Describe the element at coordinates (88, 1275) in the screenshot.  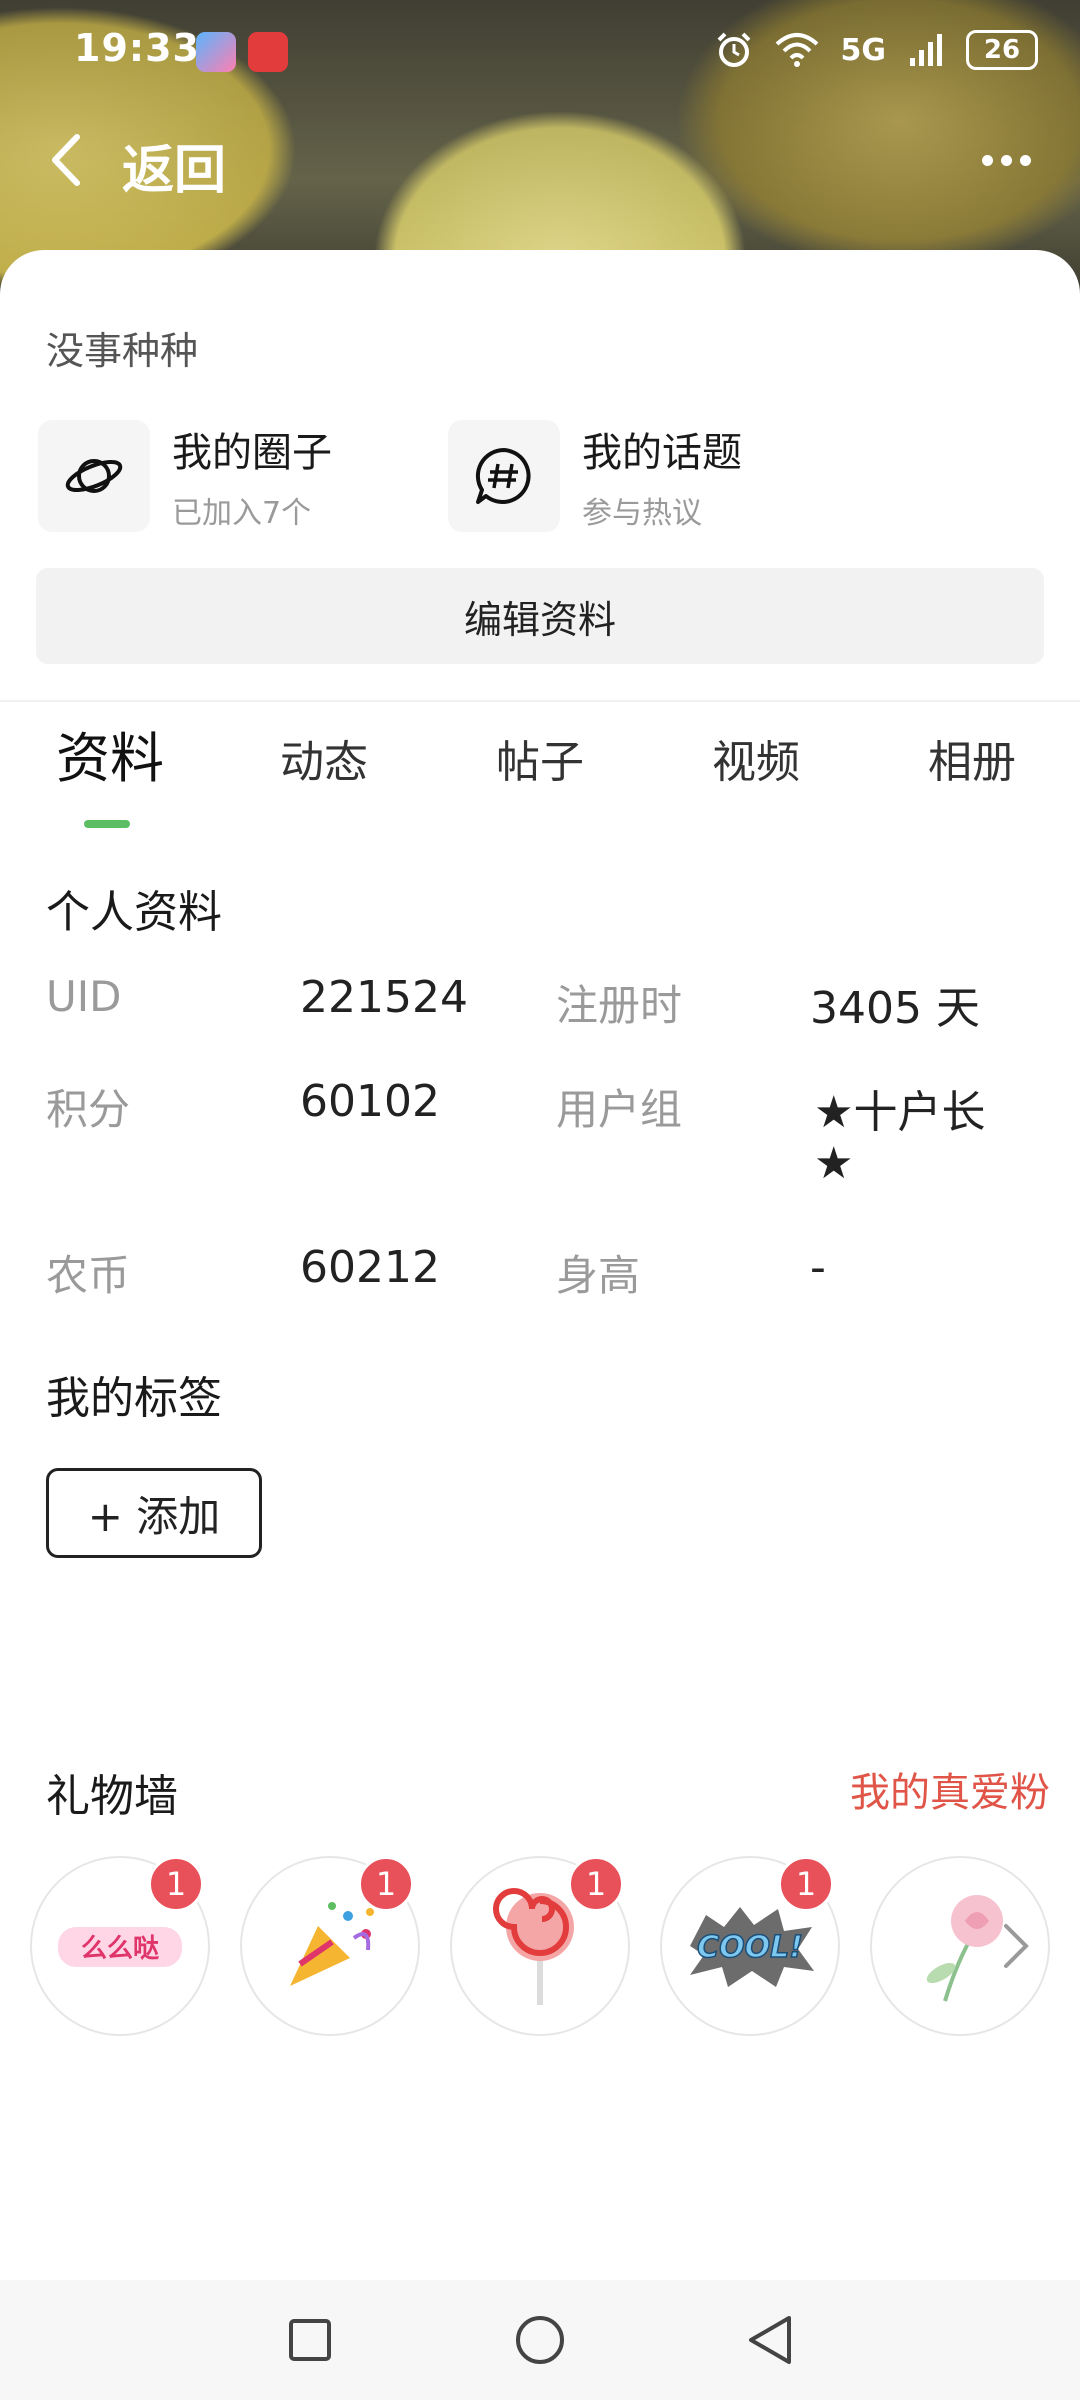
I see `coins-label: 农币` at that location.